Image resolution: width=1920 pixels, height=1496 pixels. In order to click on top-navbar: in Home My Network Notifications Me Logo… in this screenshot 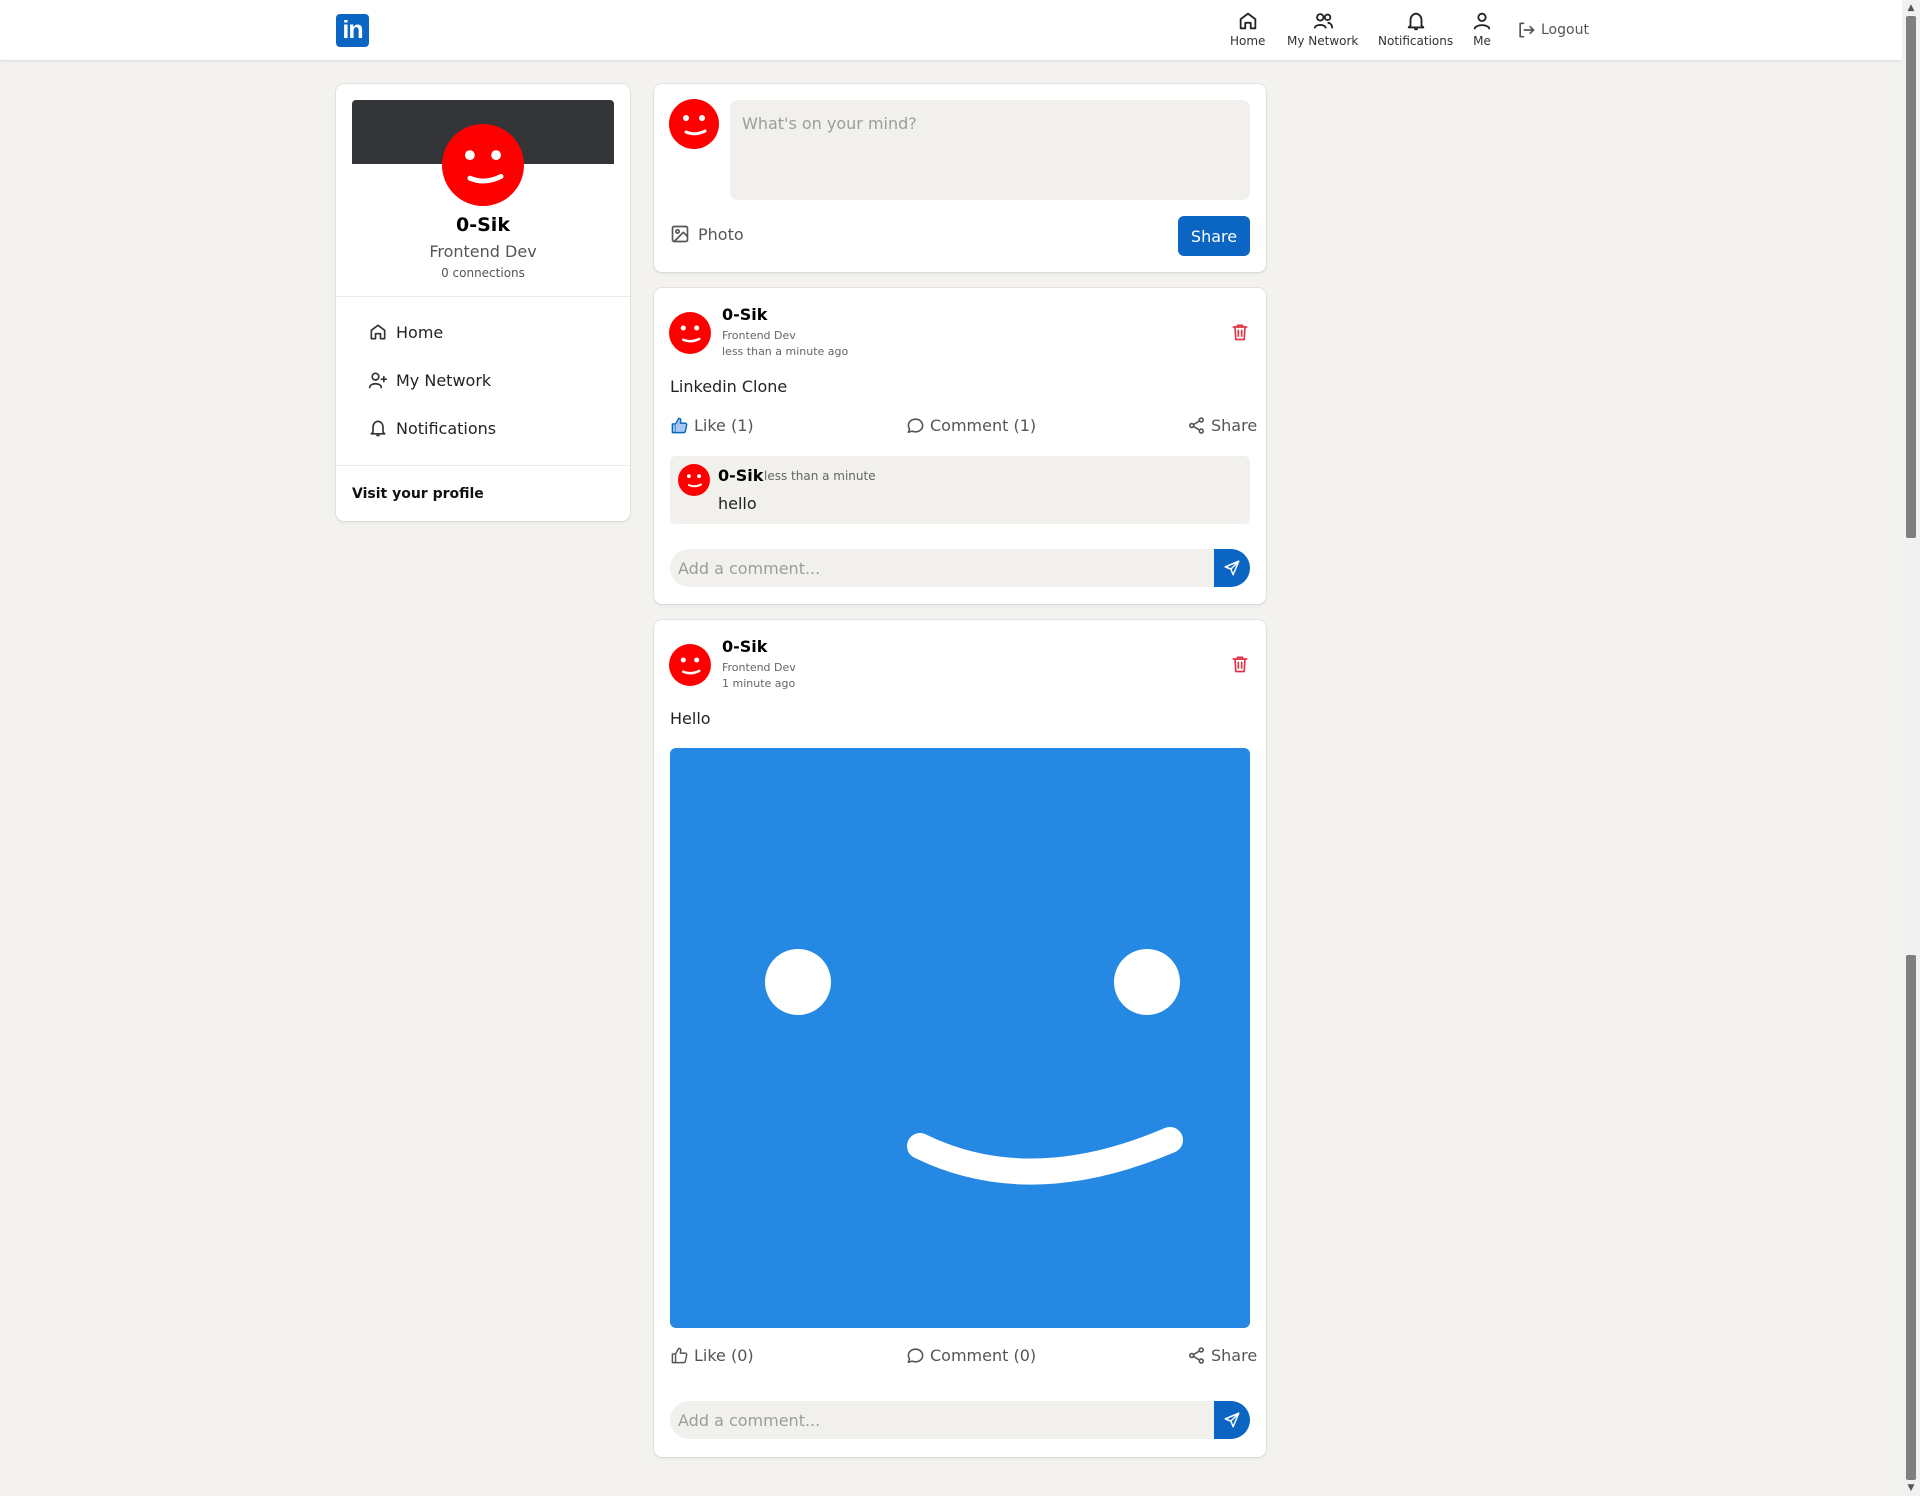, I will do `click(951, 30)`.